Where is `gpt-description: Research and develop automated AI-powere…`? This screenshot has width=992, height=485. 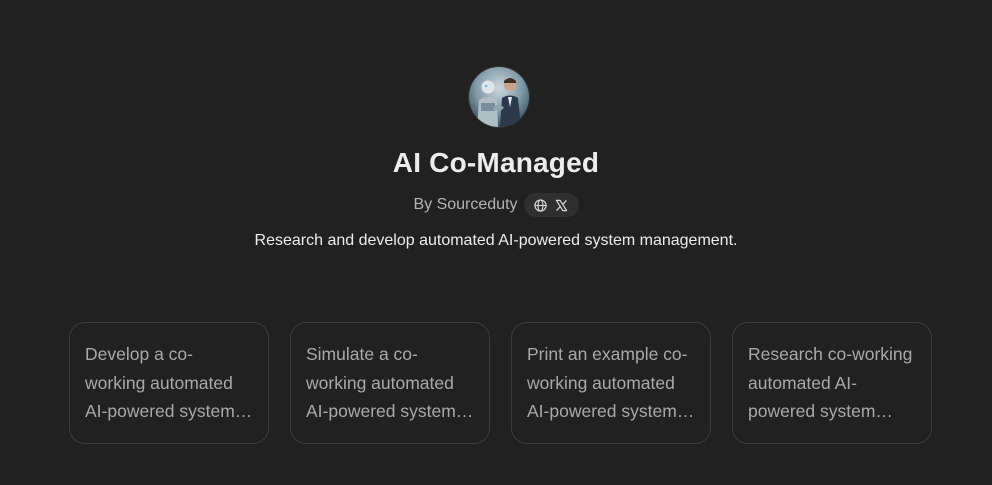
gpt-description: Research and develop automated AI-powere… is located at coordinates (496, 240).